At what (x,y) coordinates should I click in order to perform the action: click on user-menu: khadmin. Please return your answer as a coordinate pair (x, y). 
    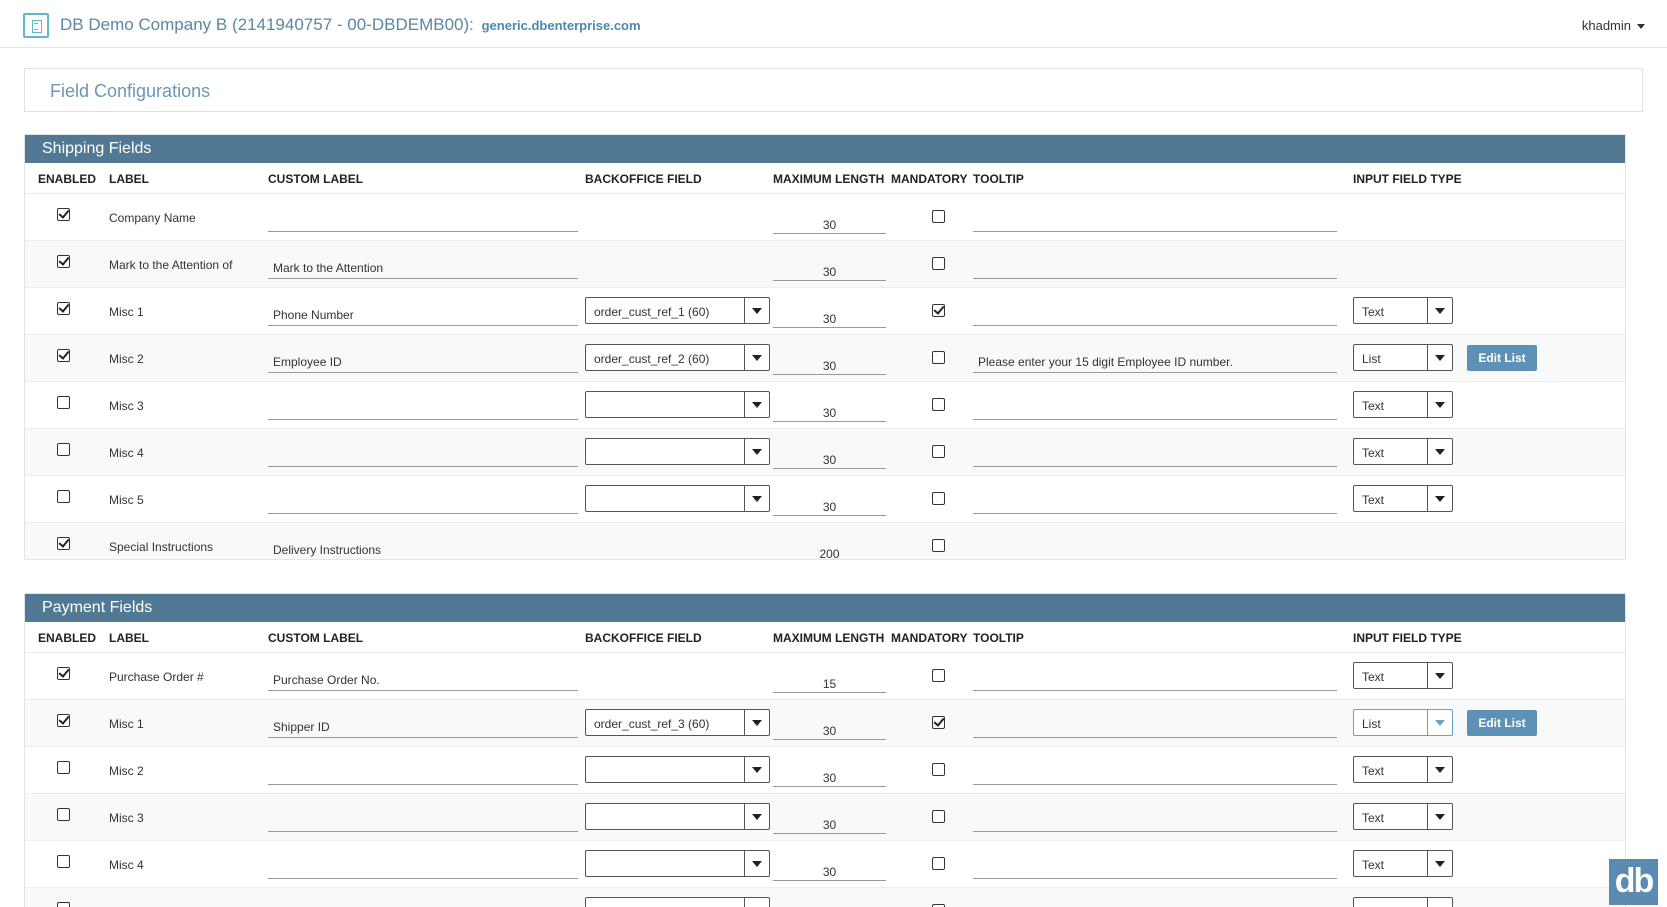
    Looking at the image, I should click on (1613, 25).